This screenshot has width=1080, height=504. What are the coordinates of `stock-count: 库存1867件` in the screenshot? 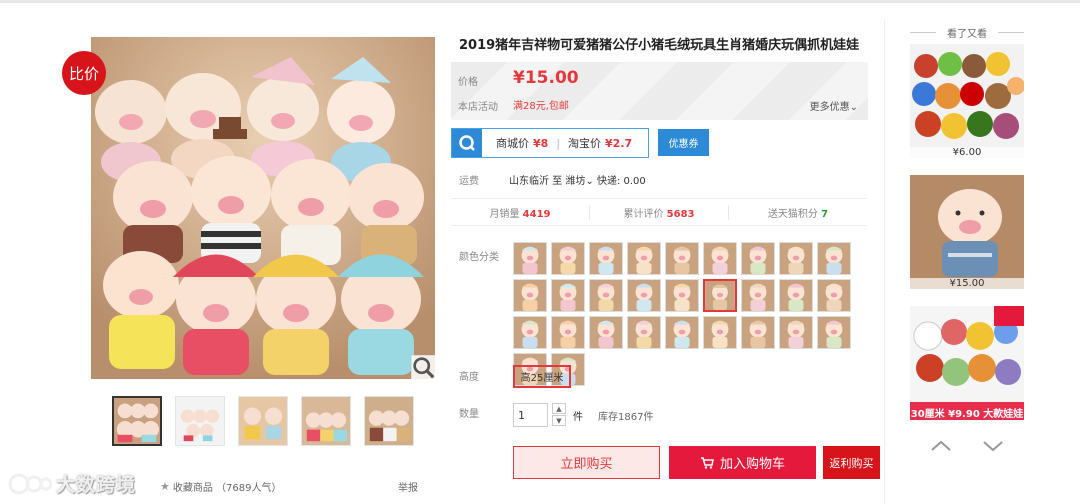 It's located at (626, 417).